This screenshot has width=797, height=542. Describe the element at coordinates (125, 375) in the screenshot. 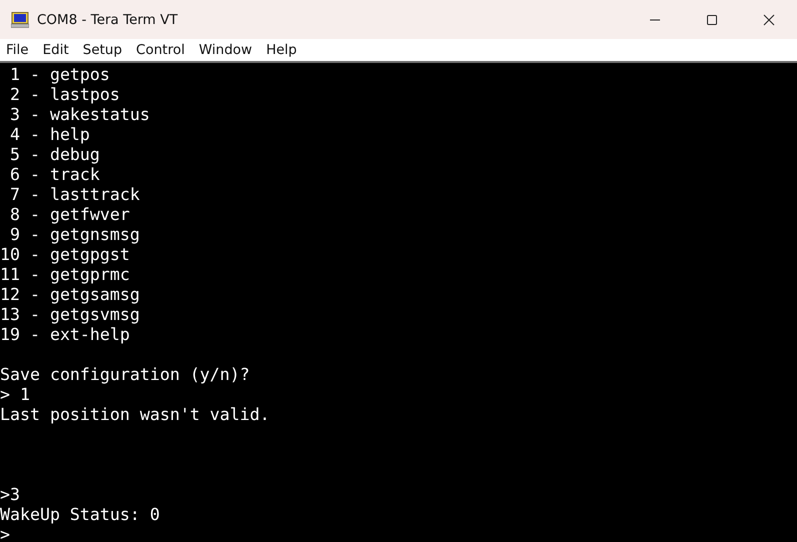

I see `terminal-line: Save configuration (y/n)?` at that location.